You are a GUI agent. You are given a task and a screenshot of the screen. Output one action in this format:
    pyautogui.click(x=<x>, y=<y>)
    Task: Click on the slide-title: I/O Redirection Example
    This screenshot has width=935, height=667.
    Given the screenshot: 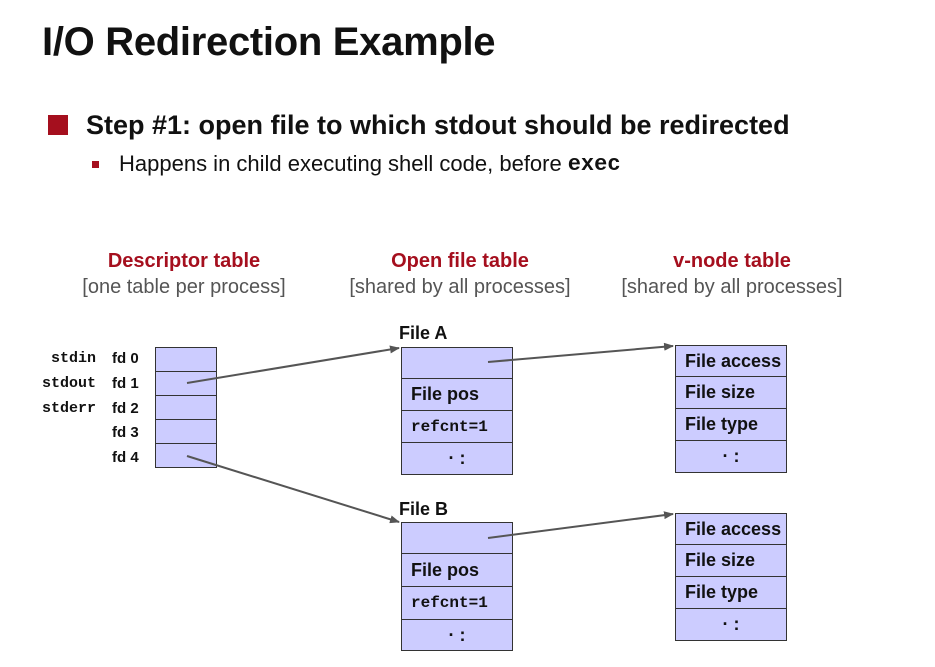 What is the action you would take?
    pyautogui.click(x=269, y=42)
    